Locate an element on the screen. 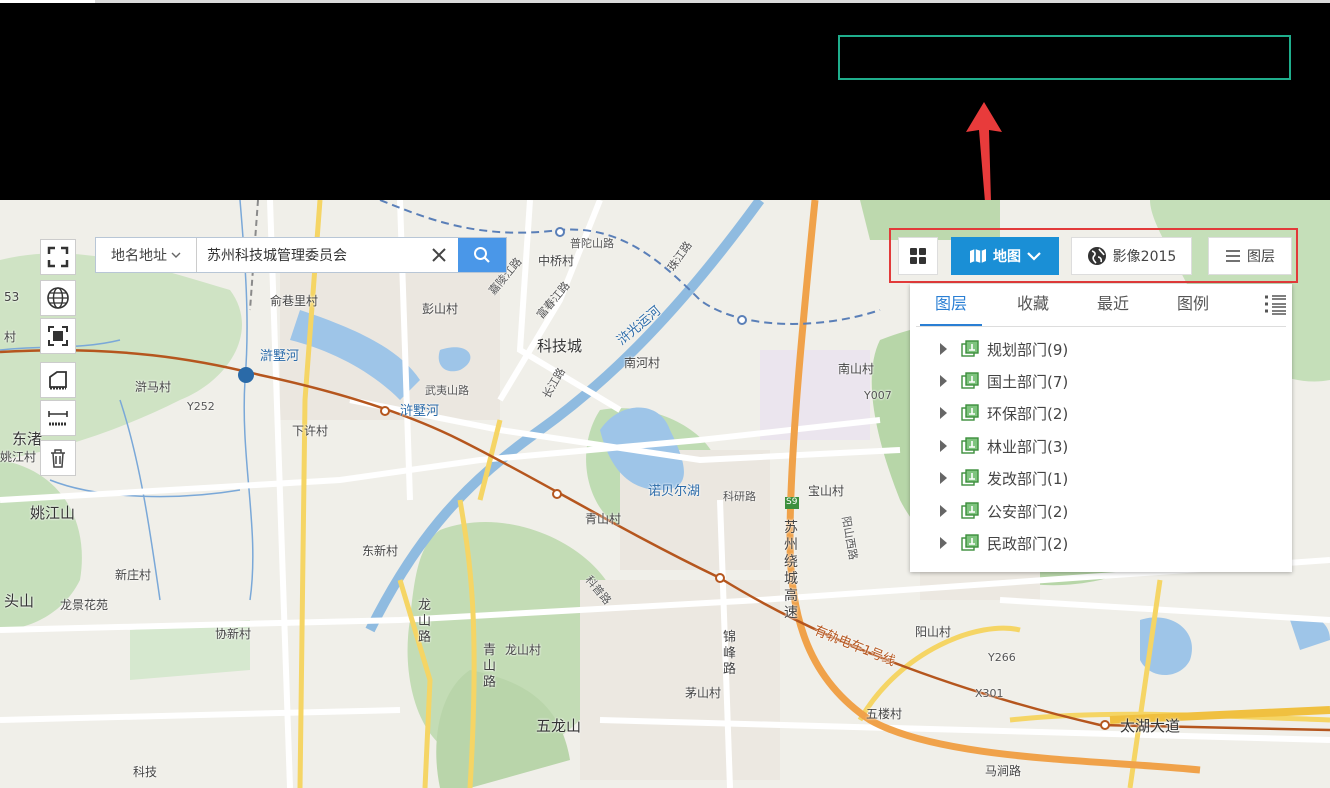 The width and height of the screenshot is (1330, 788). clear-search-button is located at coordinates (439, 255).